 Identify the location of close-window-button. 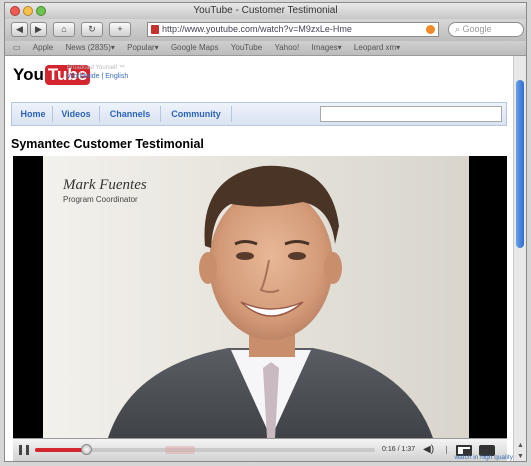
(15, 11).